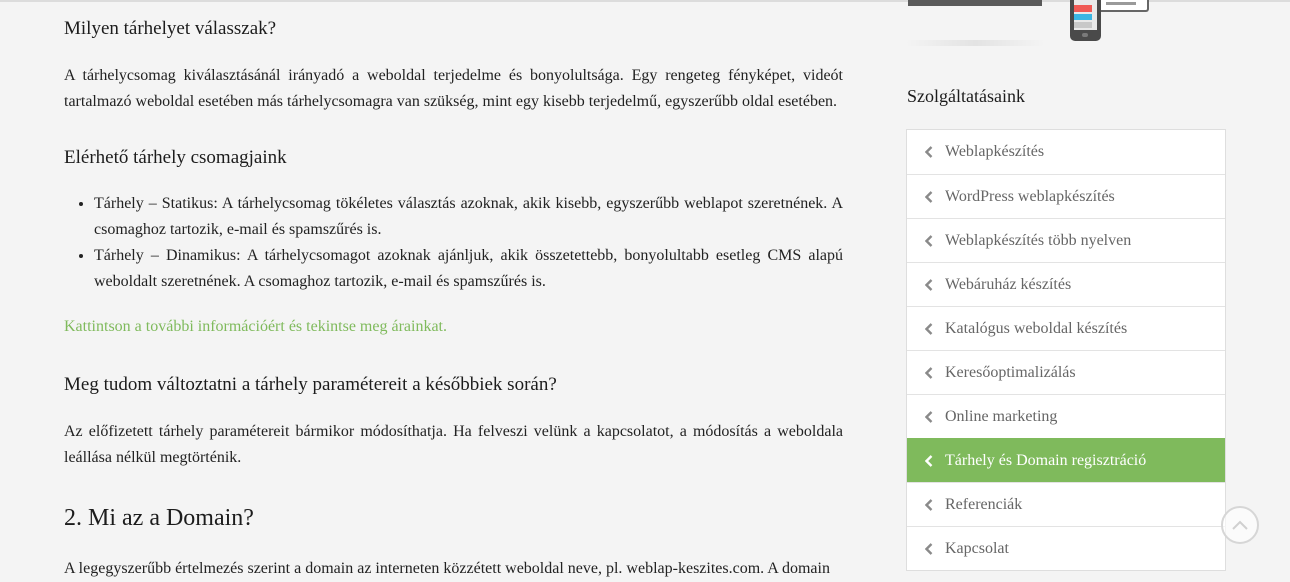  I want to click on tablet-image, so click(1121, 6).